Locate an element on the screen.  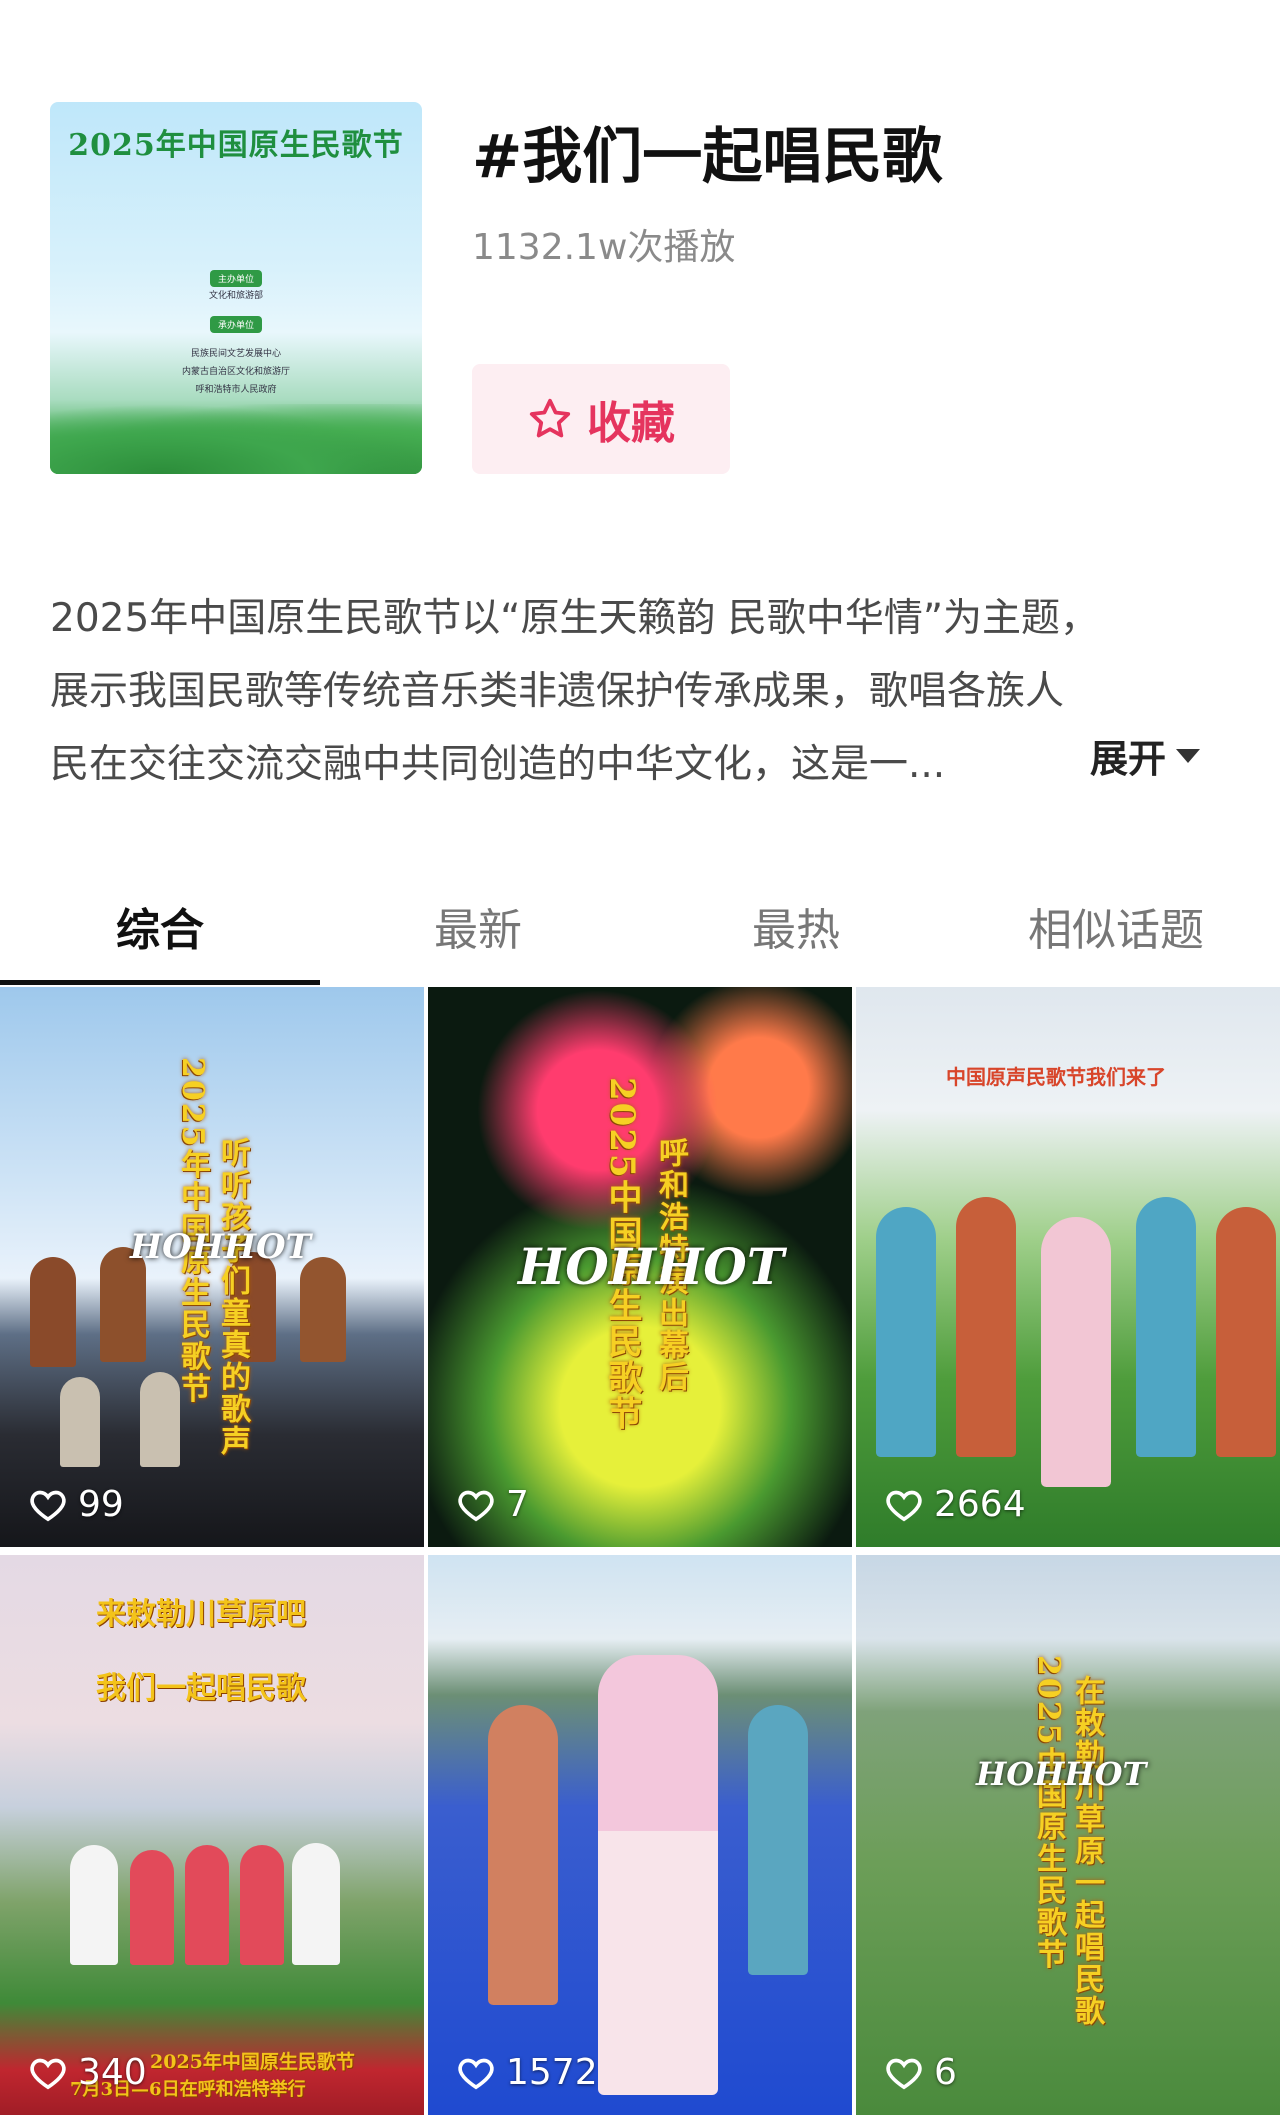
cover-host-1: 民族民间文艺发展中心 is located at coordinates (235, 354).